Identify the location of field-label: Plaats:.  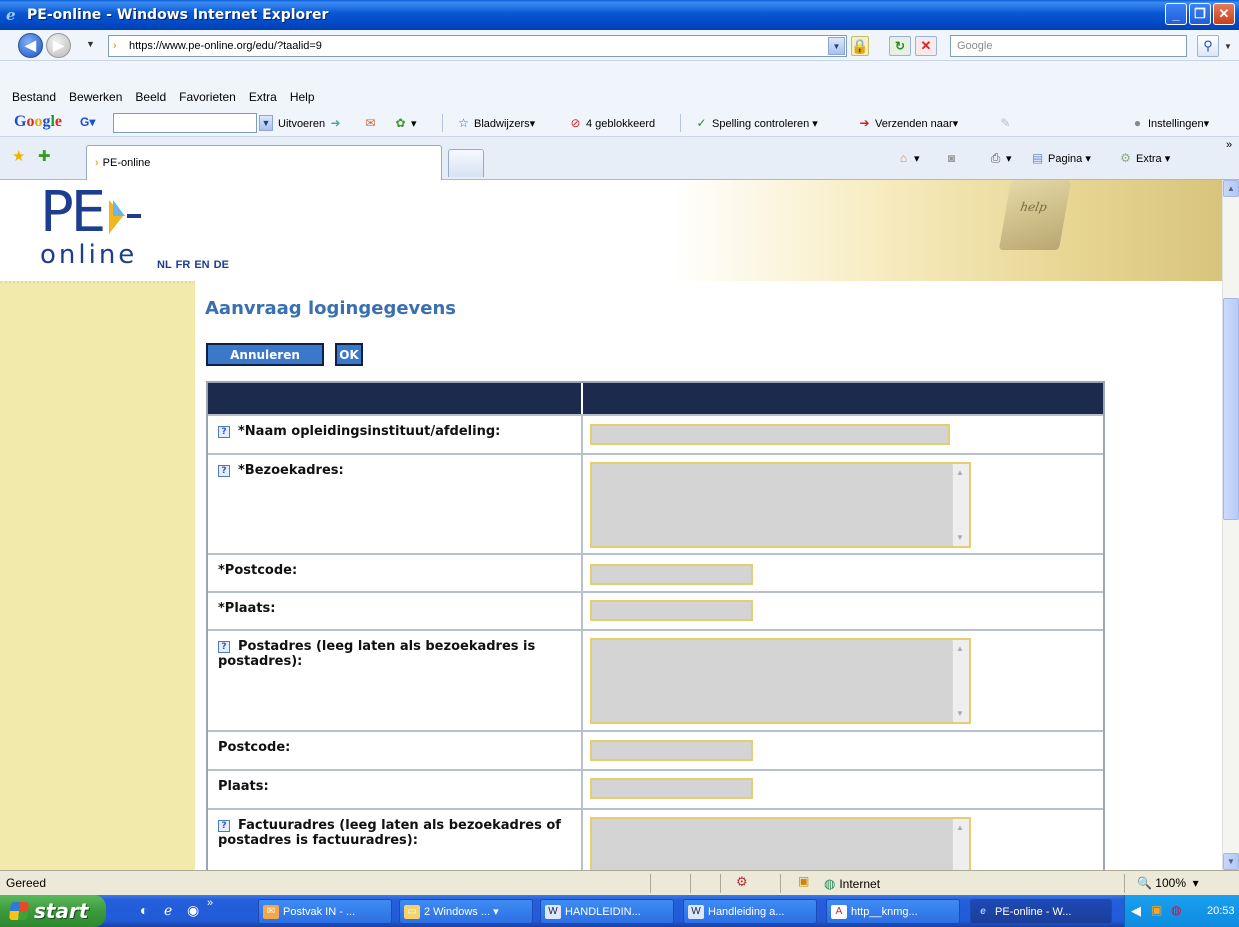
(395, 789).